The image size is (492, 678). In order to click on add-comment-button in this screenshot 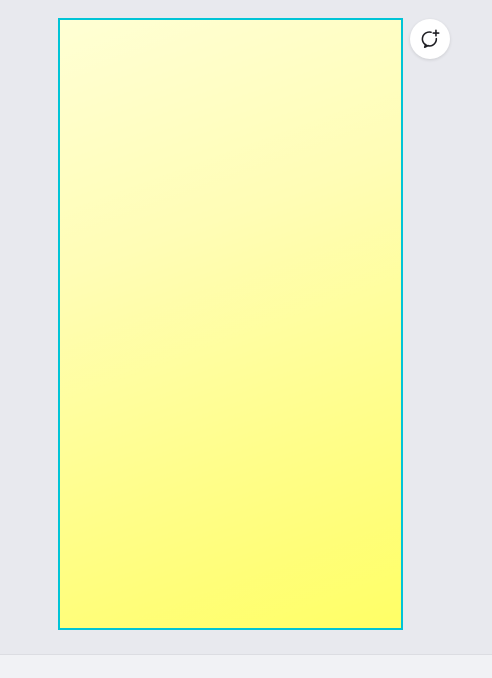, I will do `click(430, 39)`.